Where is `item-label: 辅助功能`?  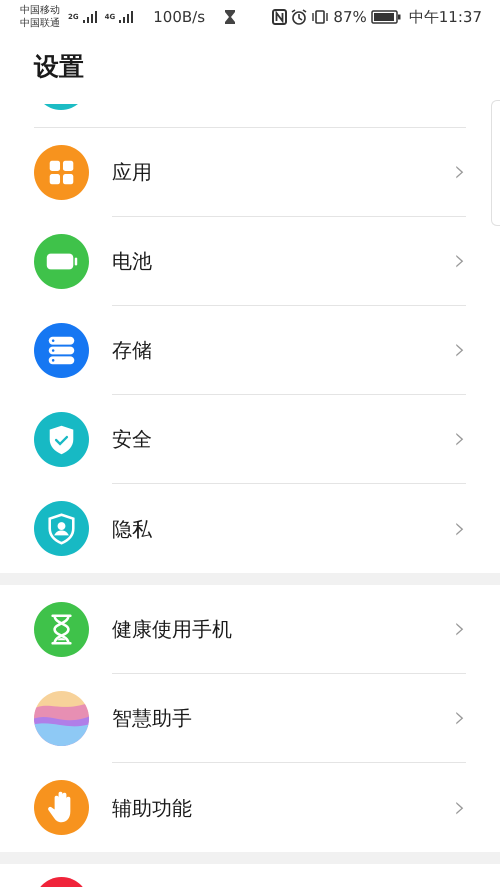 item-label: 辅助功能 is located at coordinates (152, 808).